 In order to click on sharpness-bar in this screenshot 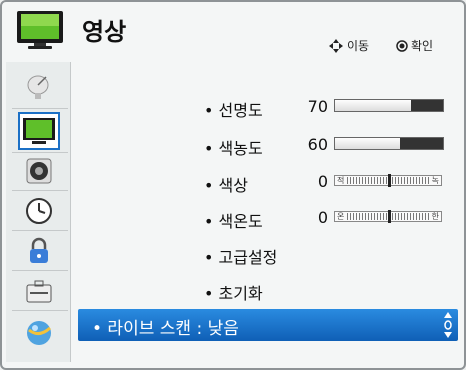, I will do `click(389, 105)`.